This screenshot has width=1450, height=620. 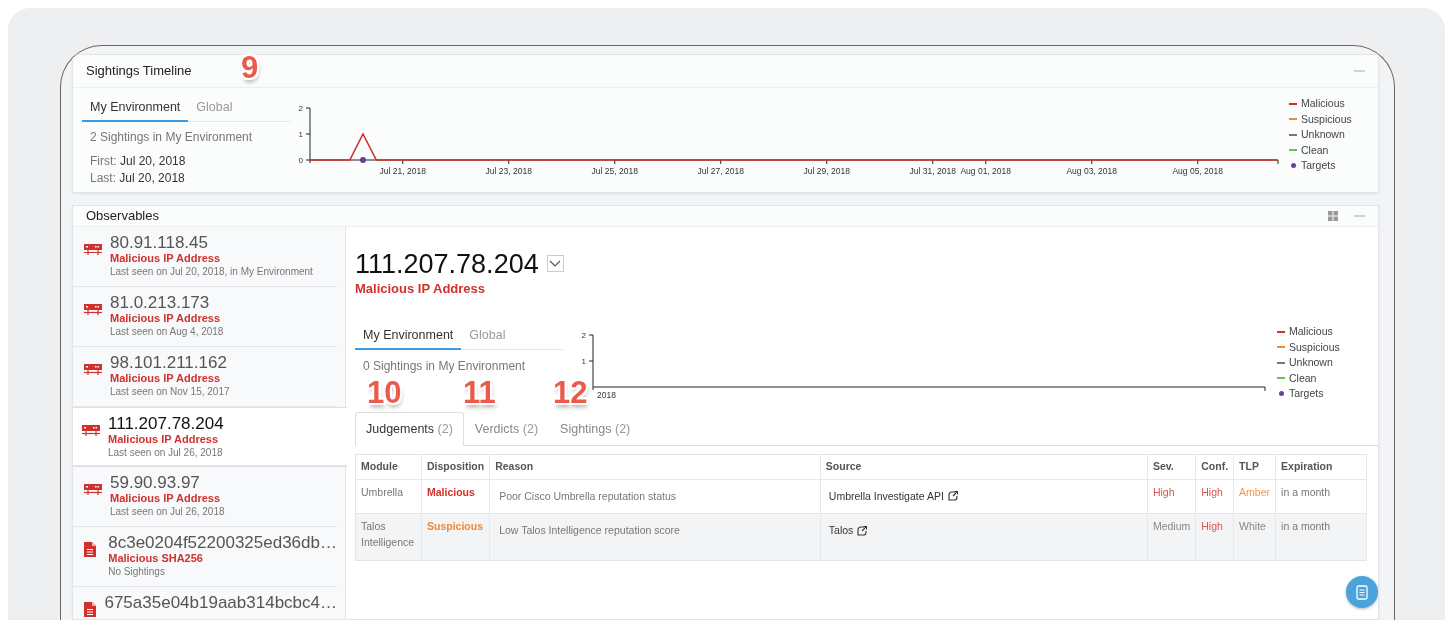 I want to click on source-link: Umbrella Investigate API, so click(x=893, y=496).